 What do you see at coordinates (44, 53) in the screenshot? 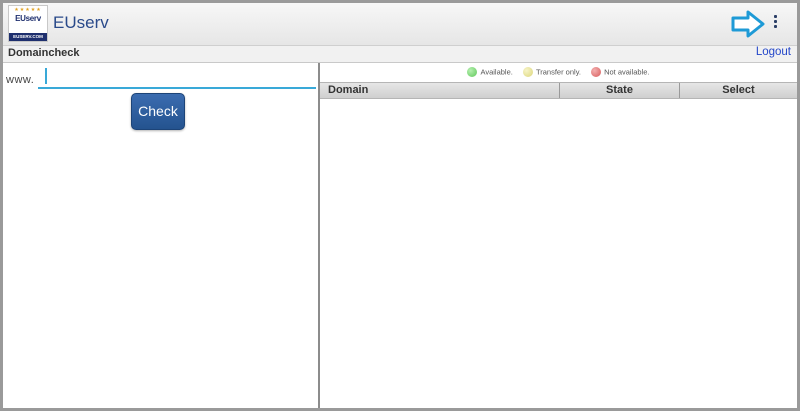
I see `page-title: Domaincheck` at bounding box center [44, 53].